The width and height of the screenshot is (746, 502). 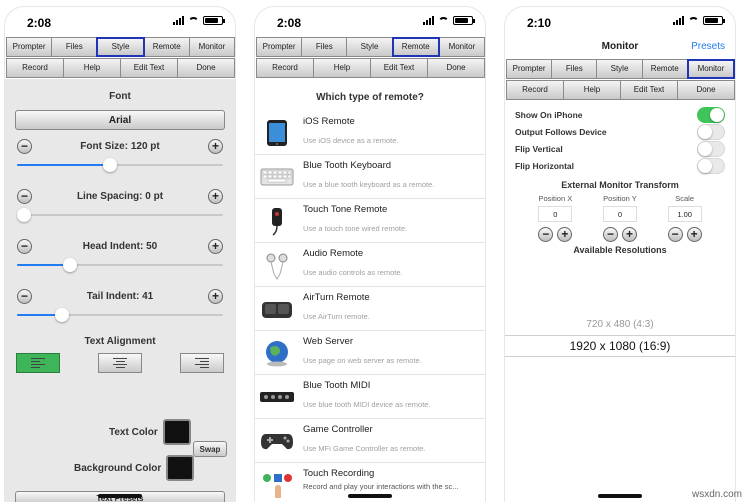 What do you see at coordinates (370, 133) in the screenshot?
I see `remote-item-ios: iOS Remote Use iOS device as a remote.` at bounding box center [370, 133].